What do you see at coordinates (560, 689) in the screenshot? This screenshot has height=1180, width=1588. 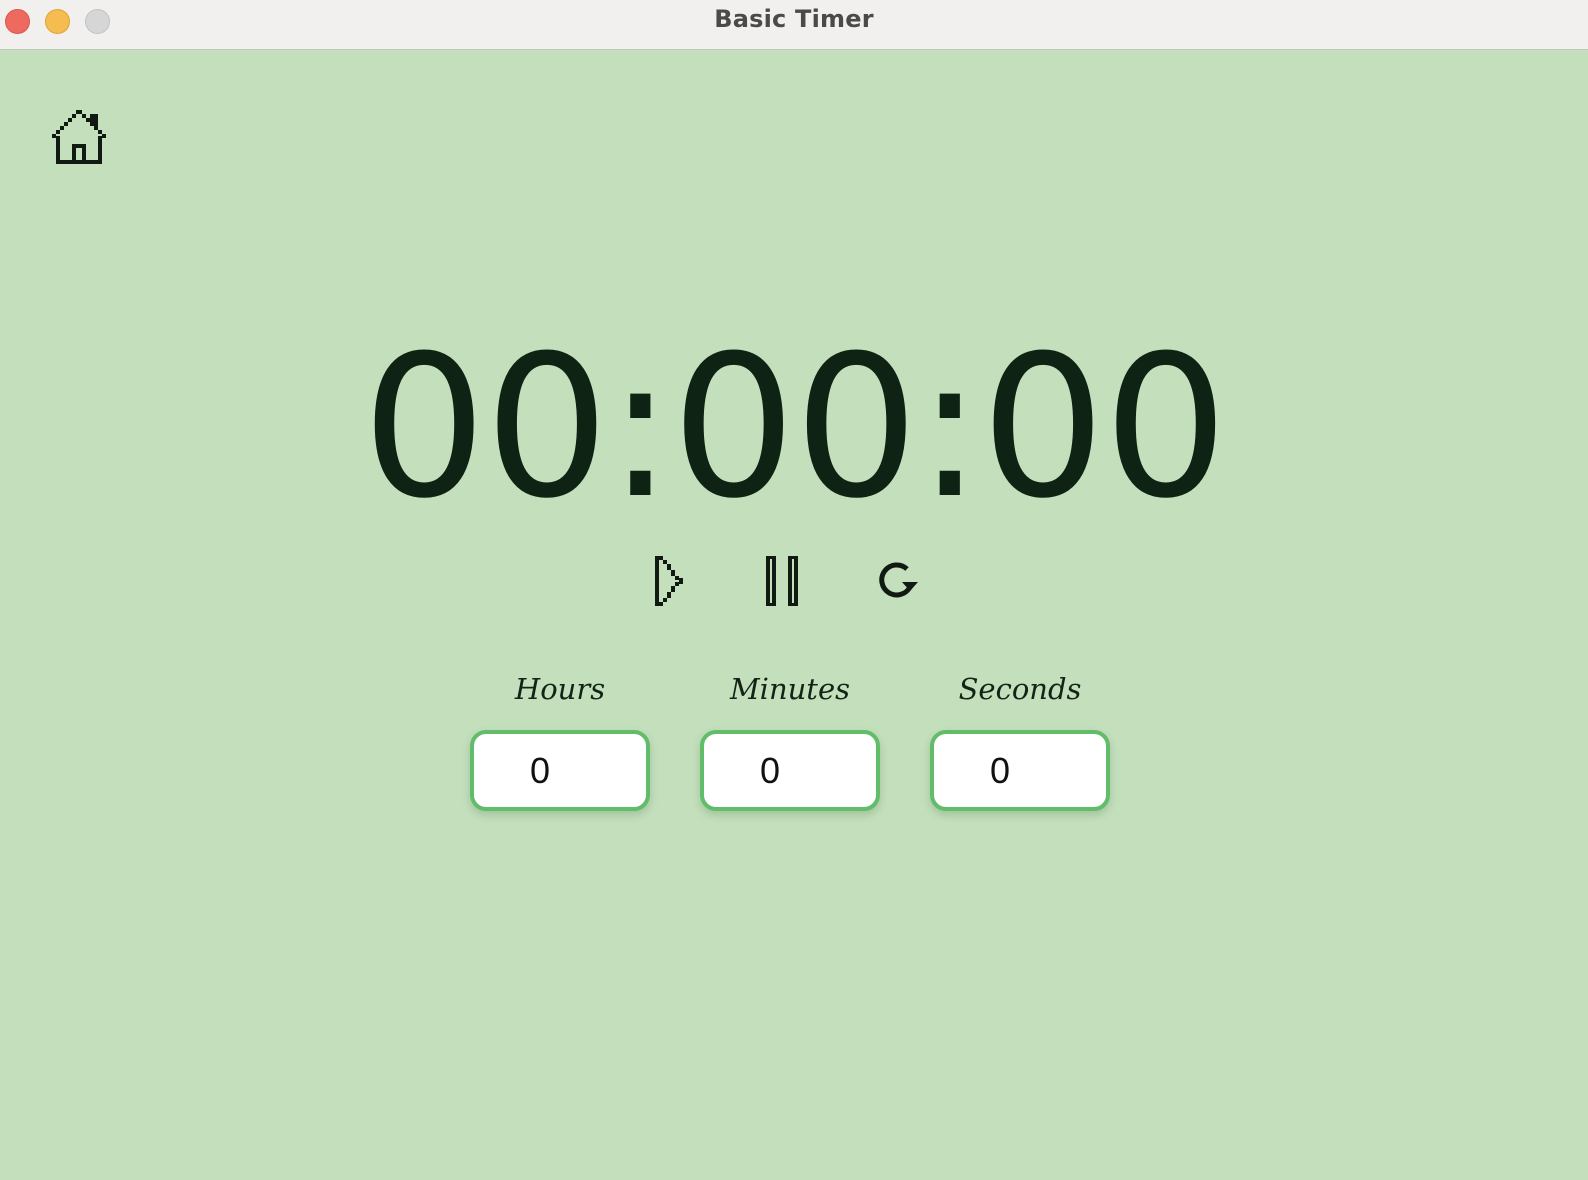 I see `hours-label: Hours` at bounding box center [560, 689].